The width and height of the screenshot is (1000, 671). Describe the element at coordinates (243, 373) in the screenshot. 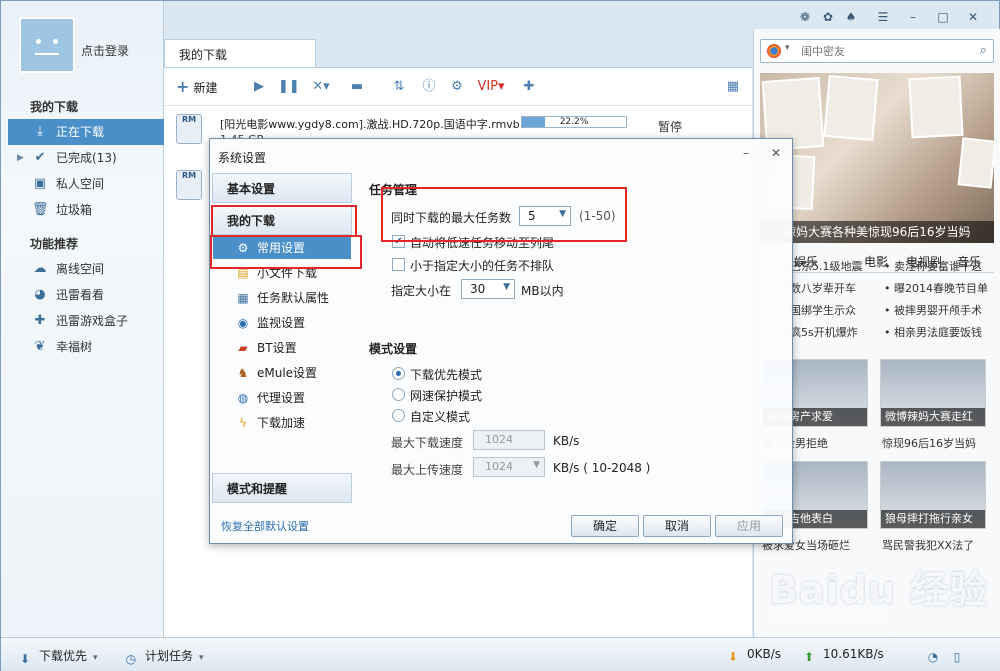

I see `emule-icon: ♞` at that location.